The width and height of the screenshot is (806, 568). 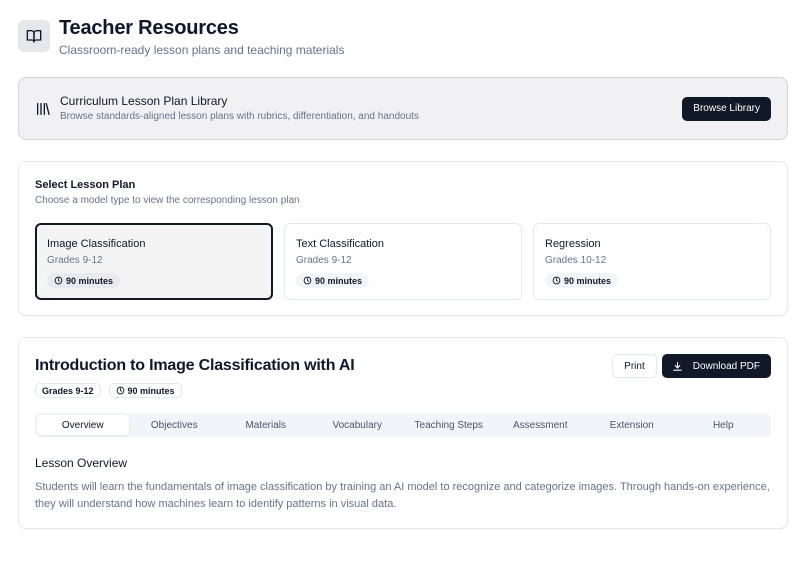 I want to click on lesson-badges: Grades 9-12 90 minutes, so click(x=195, y=390).